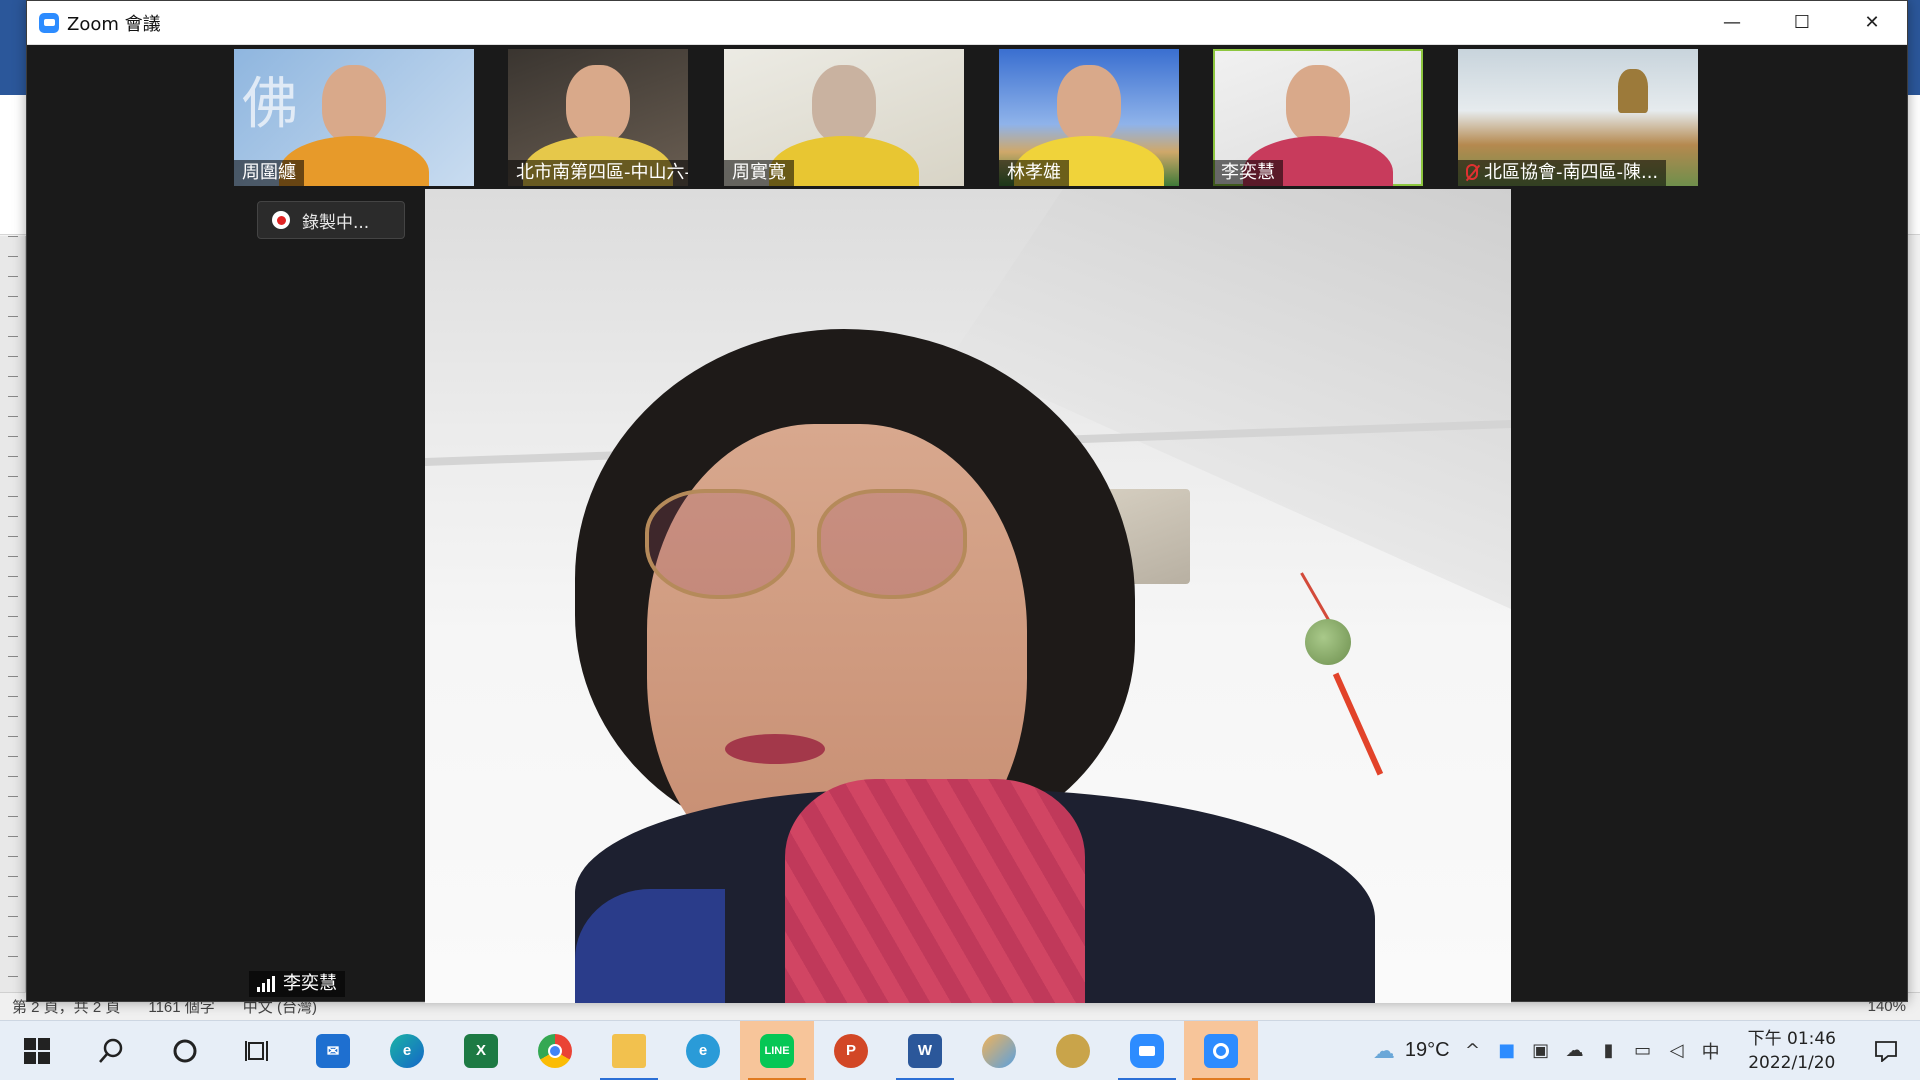 This screenshot has height=1080, width=1920. What do you see at coordinates (1541, 1051) in the screenshot?
I see `meet-now-icon: ▣` at bounding box center [1541, 1051].